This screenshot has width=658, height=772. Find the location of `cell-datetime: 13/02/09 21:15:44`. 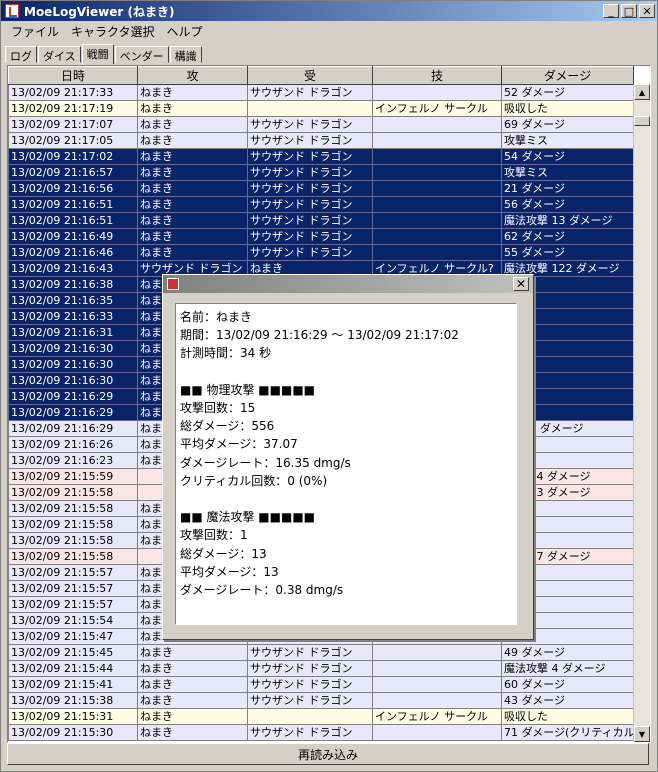

cell-datetime: 13/02/09 21:15:44 is located at coordinates (73, 668).